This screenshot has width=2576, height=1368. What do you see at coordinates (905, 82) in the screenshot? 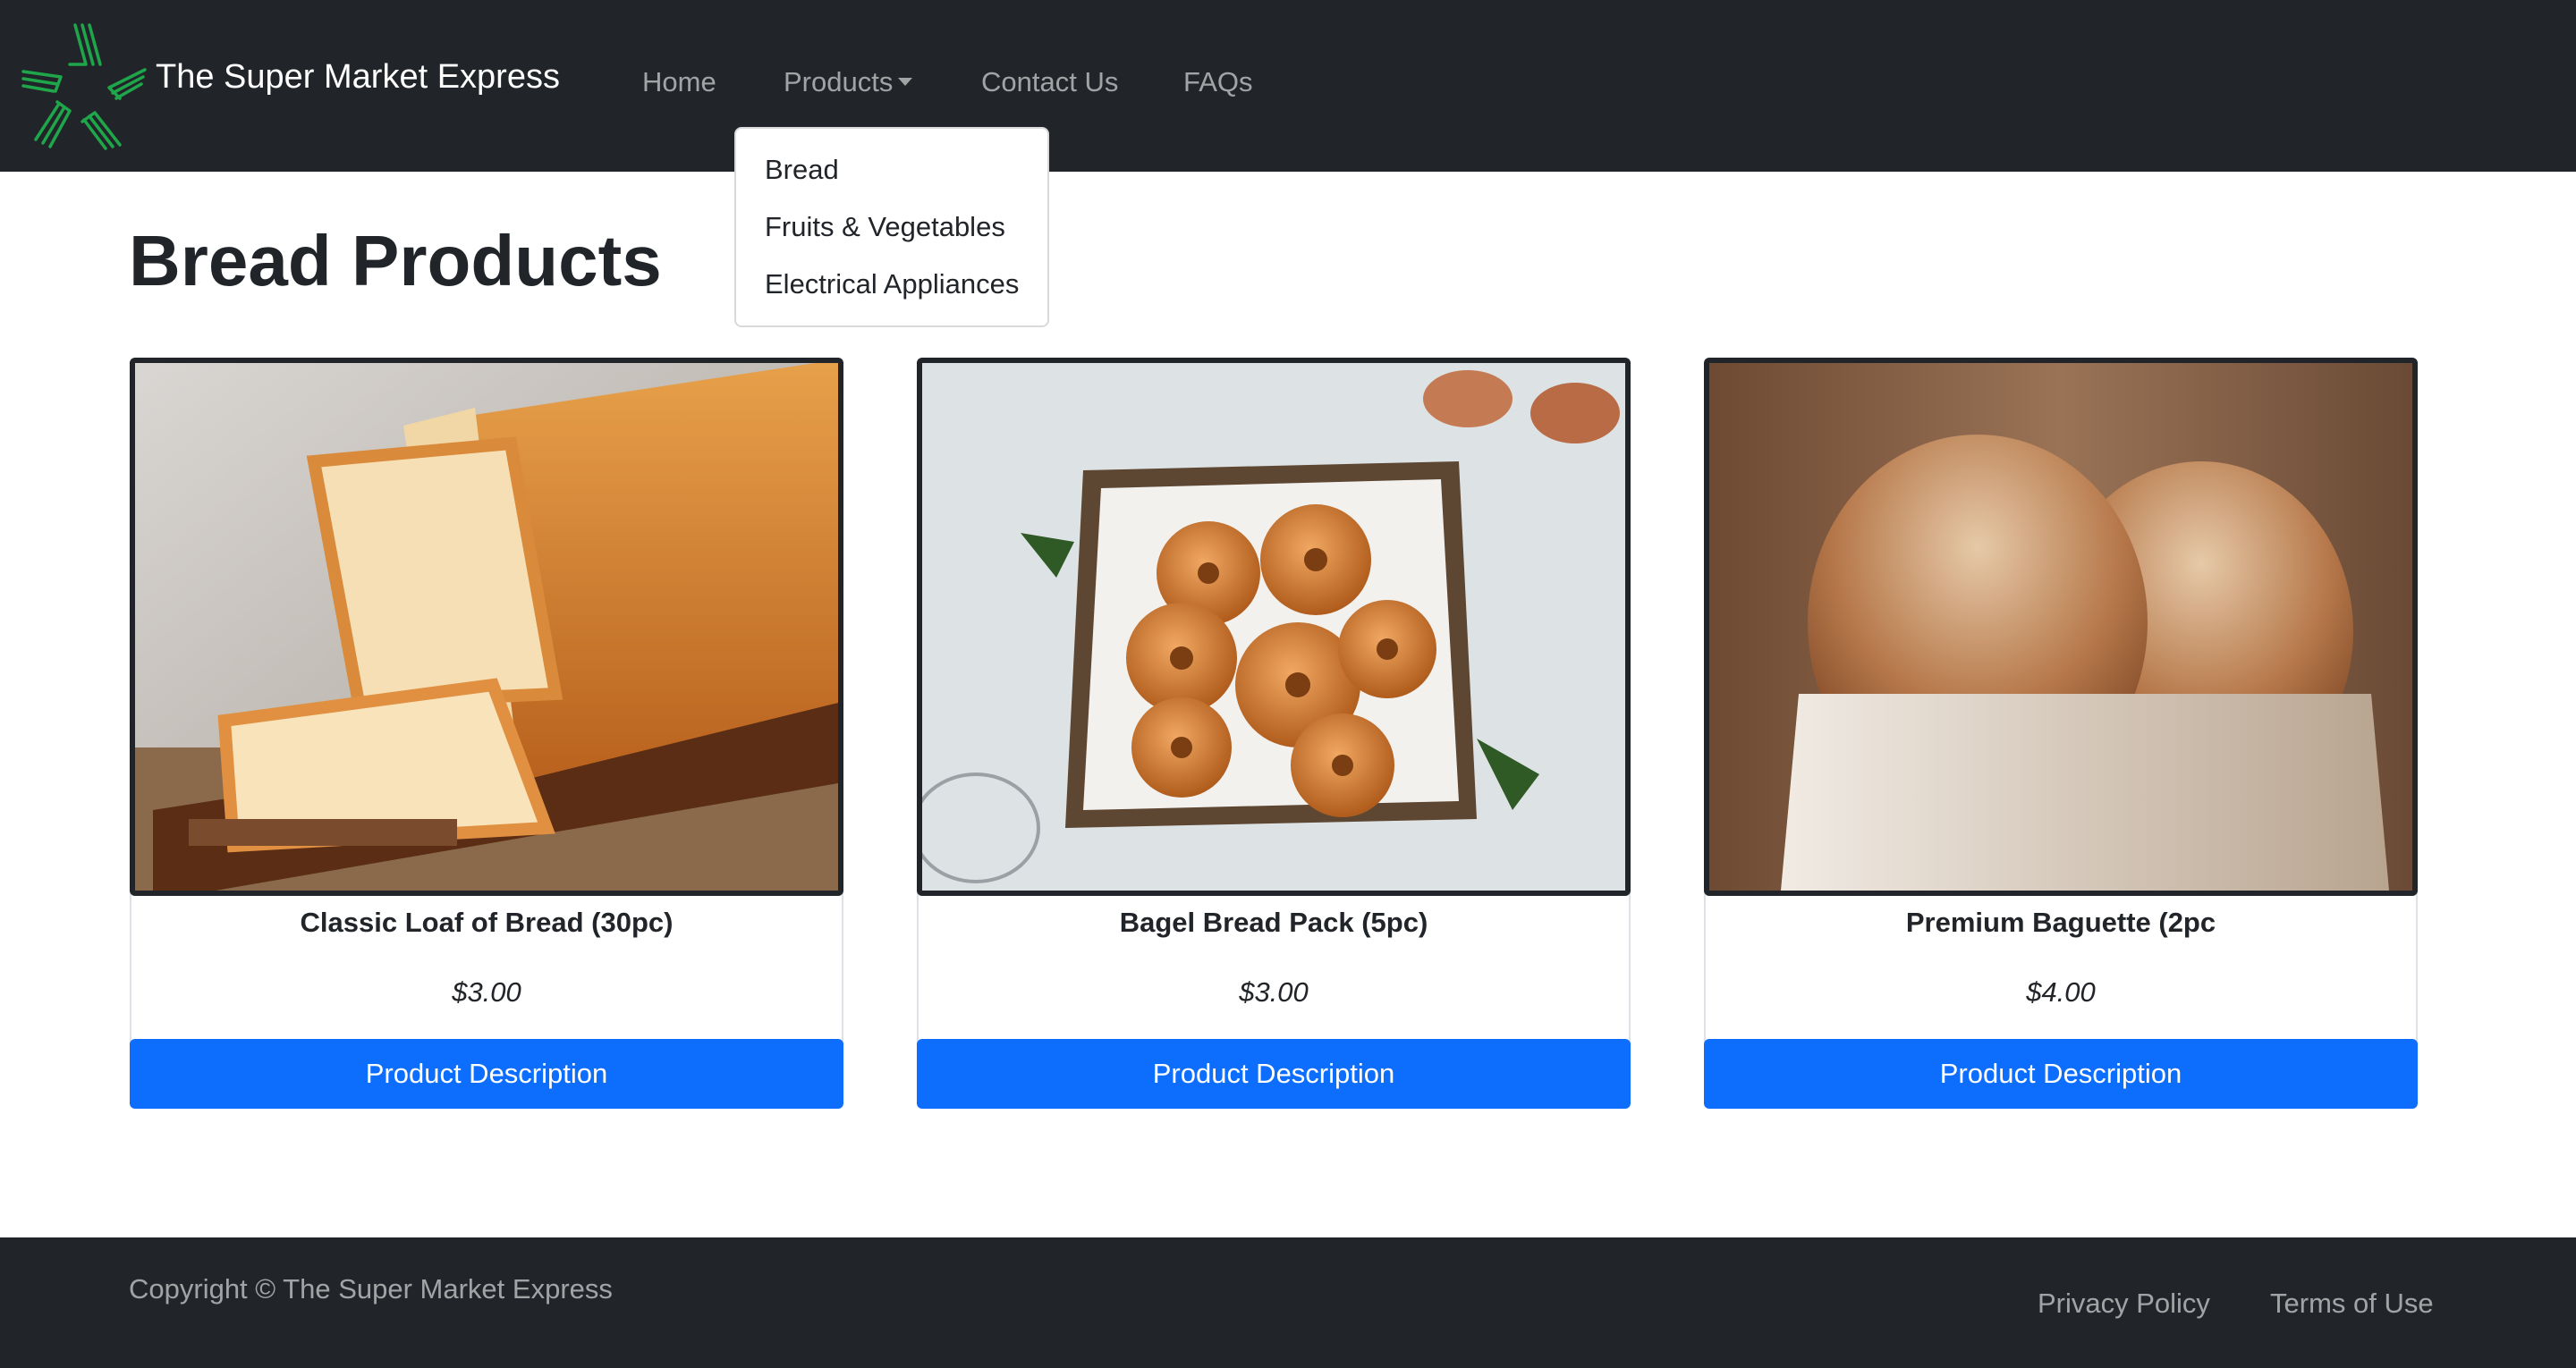
I see `caret-down-icon` at bounding box center [905, 82].